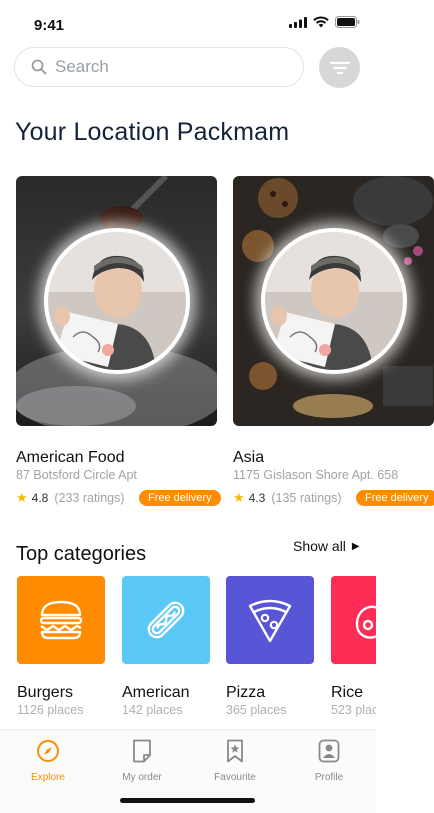  Describe the element at coordinates (298, 22) in the screenshot. I see `signal-icon` at that location.